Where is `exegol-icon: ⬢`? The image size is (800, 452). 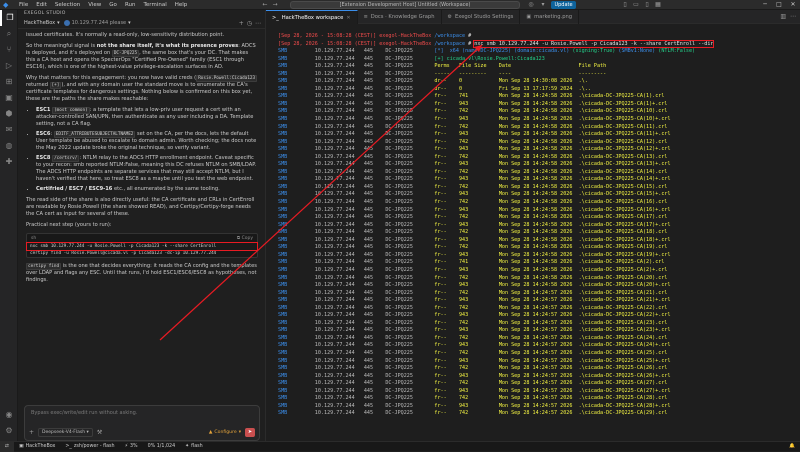 exegol-icon: ⬢ is located at coordinates (9, 114).